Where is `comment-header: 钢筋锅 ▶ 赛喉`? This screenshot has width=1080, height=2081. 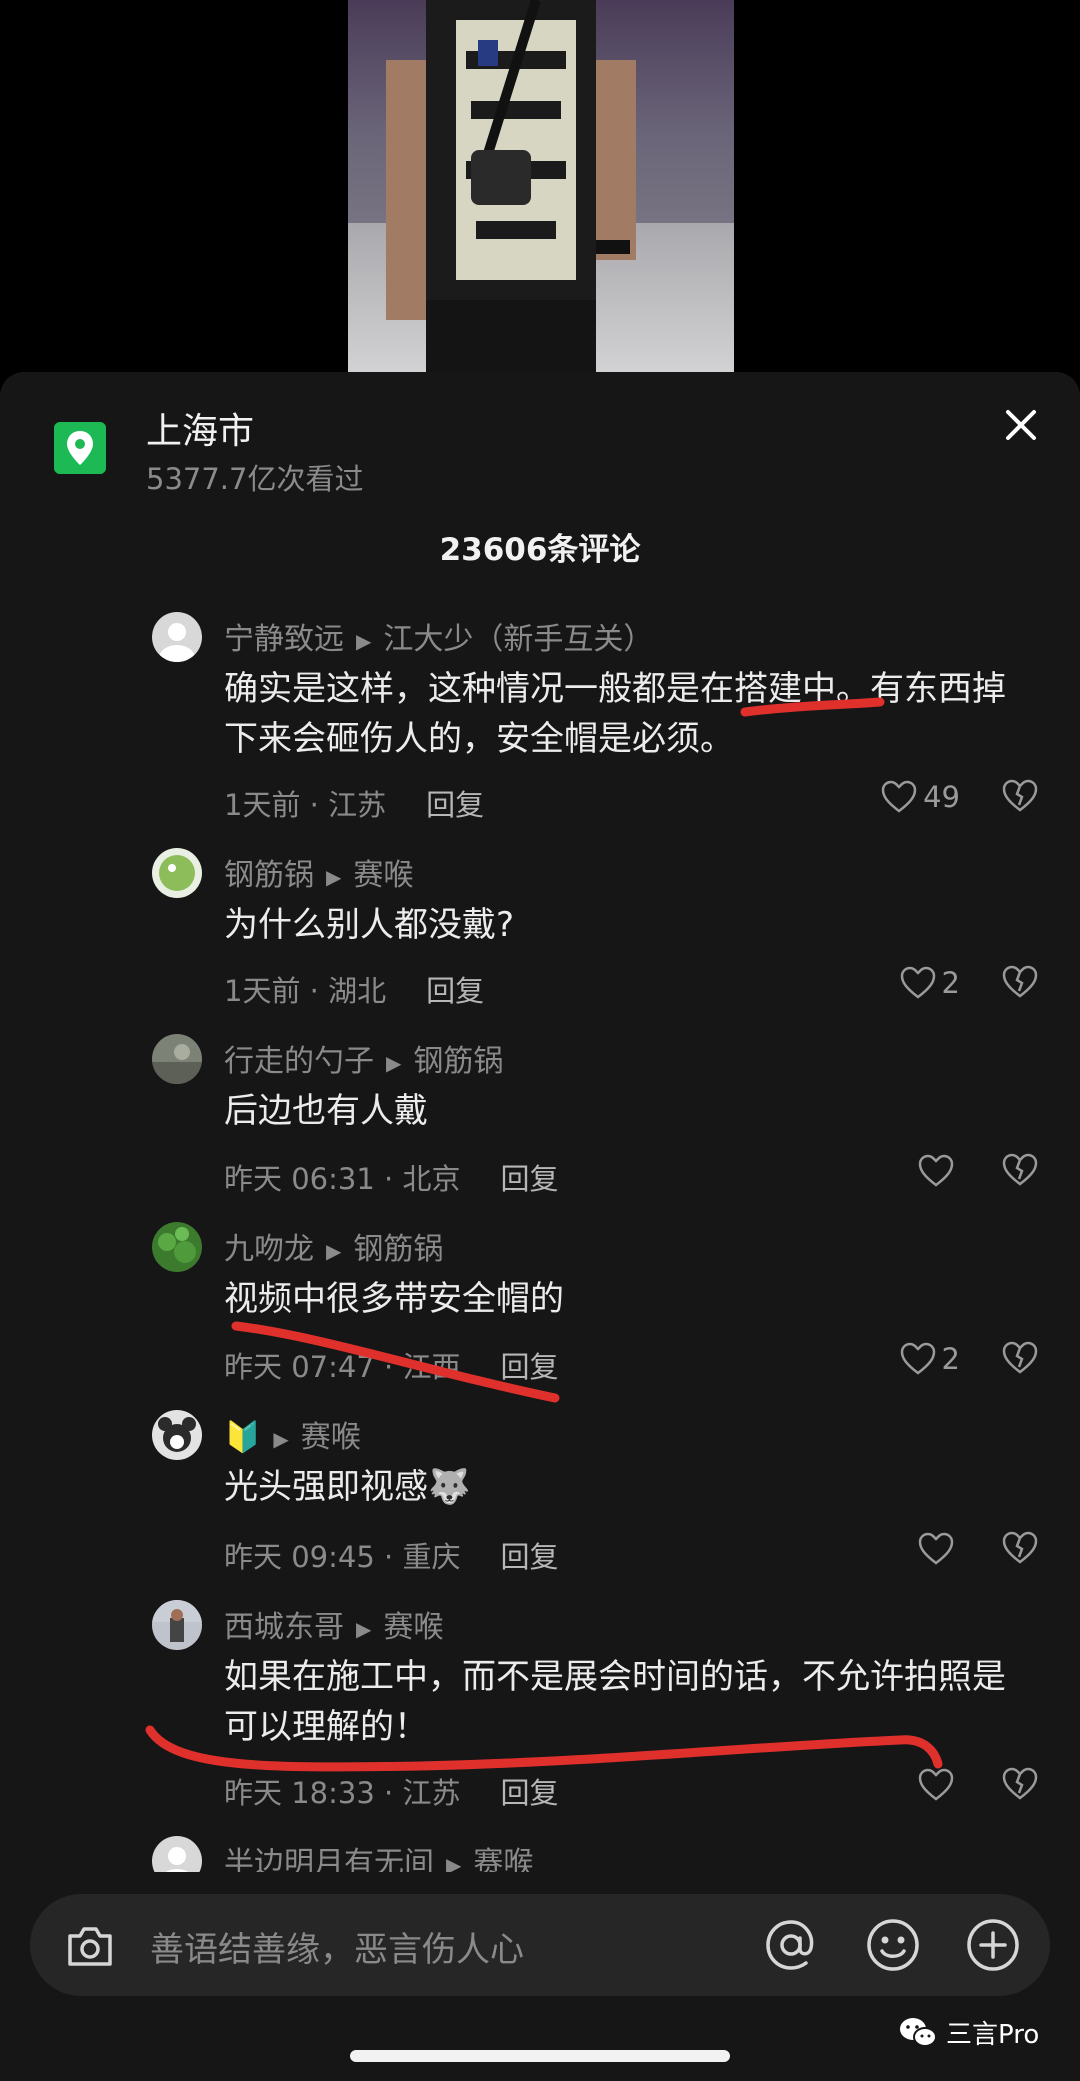 comment-header: 钢筋锅 ▶ 赛喉 is located at coordinates (318, 872).